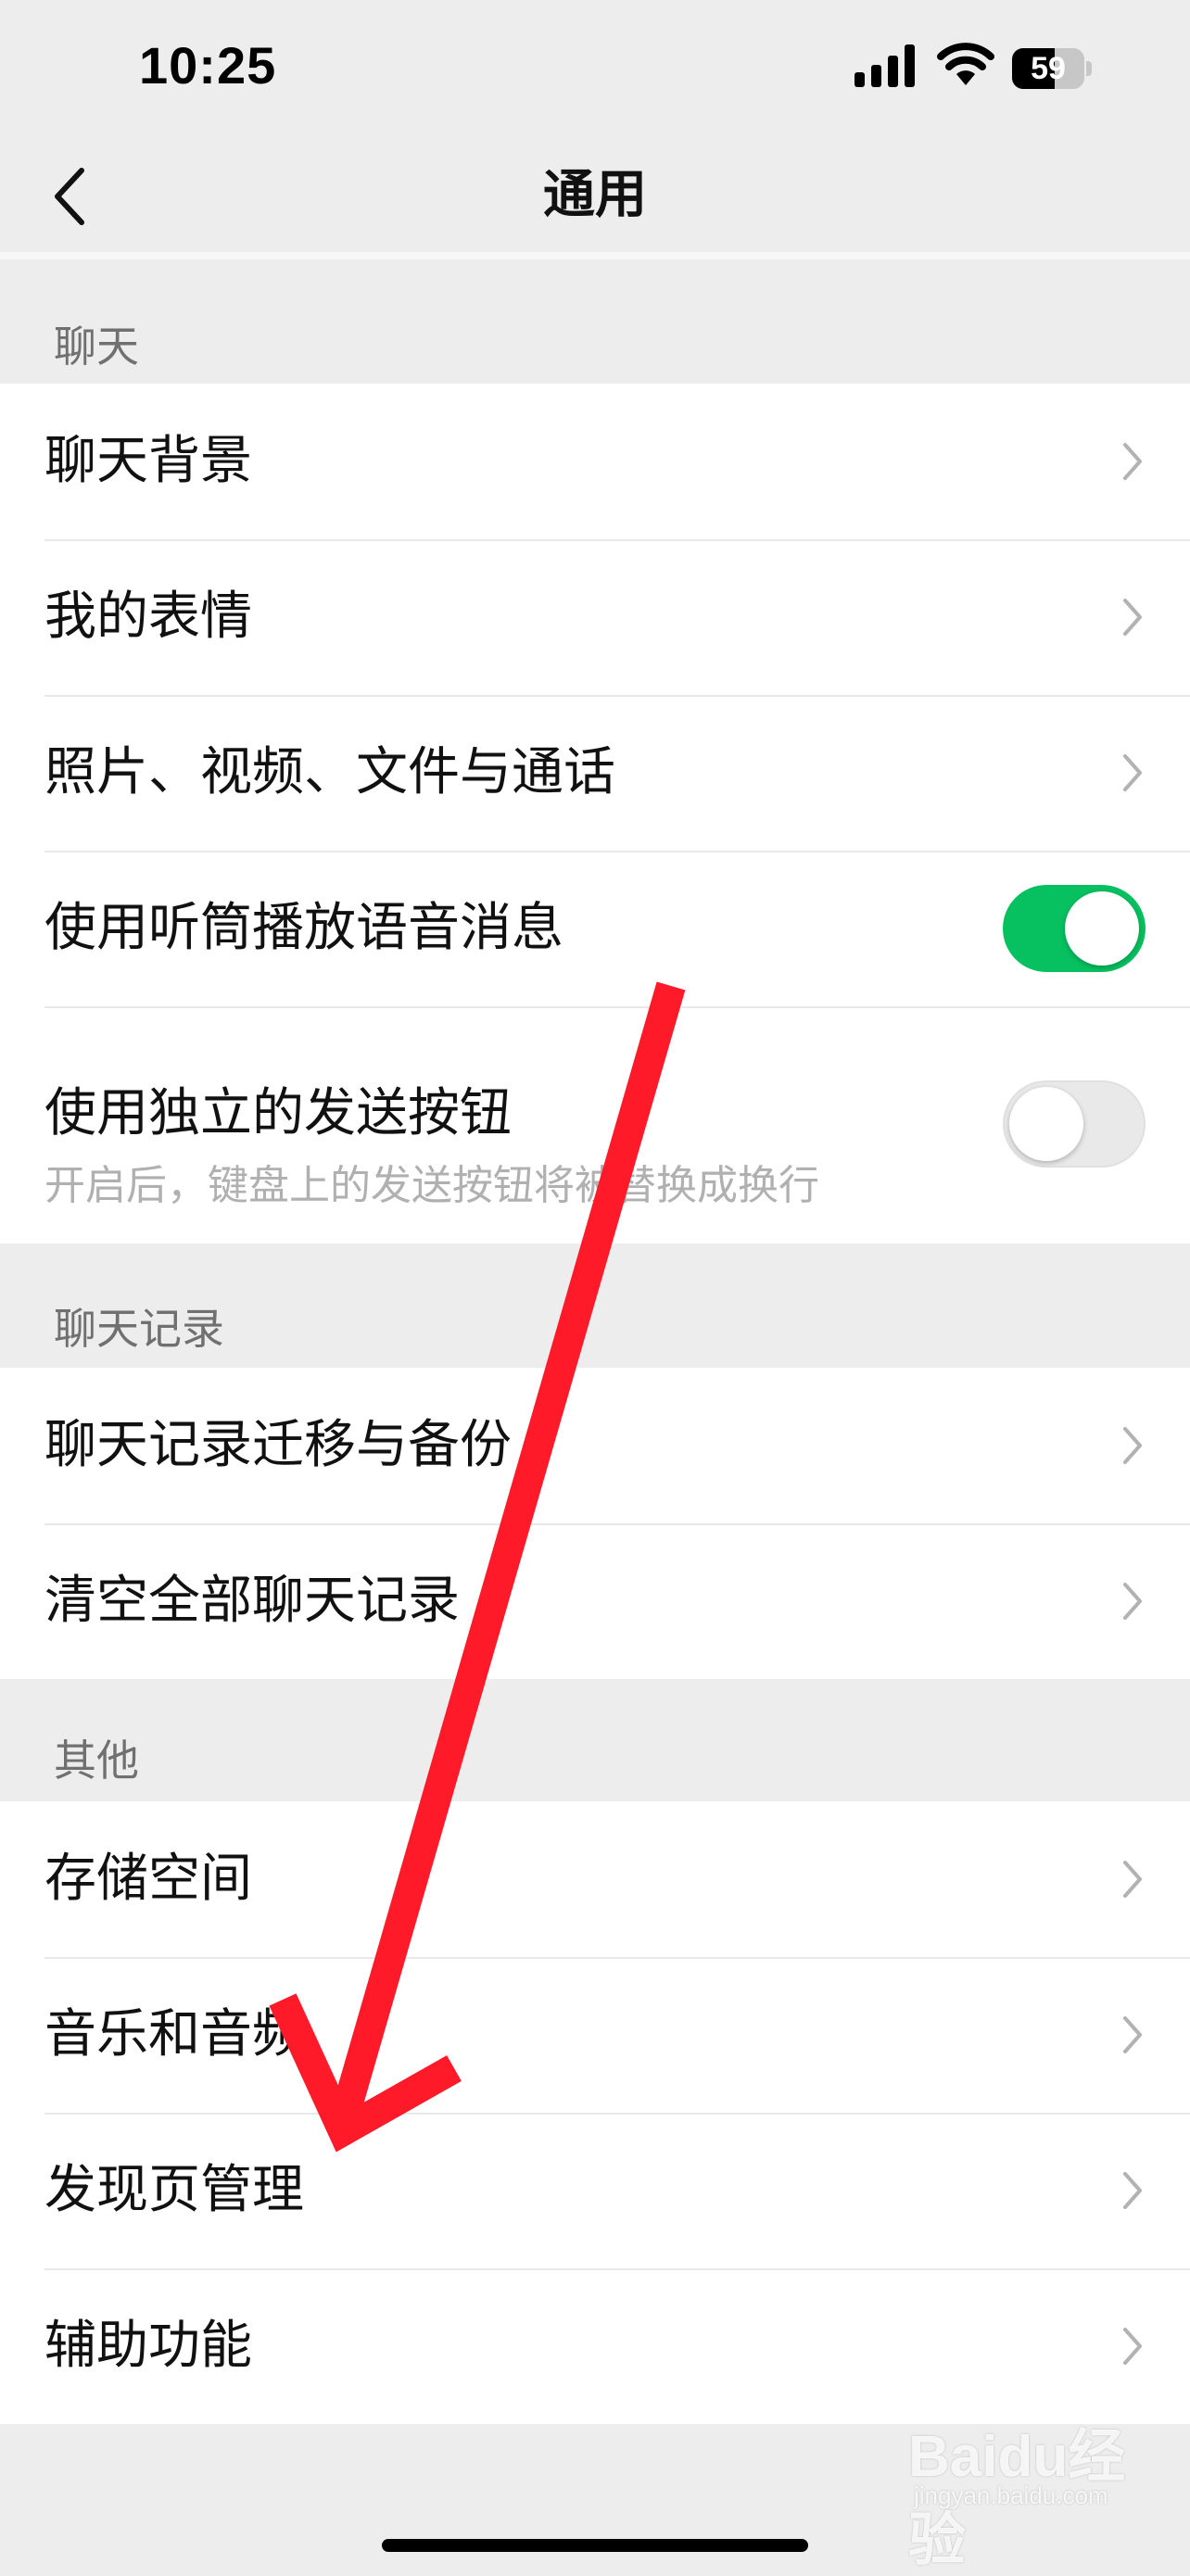  Describe the element at coordinates (595, 929) in the screenshot. I see `row-earpiece-voice: 使用听筒播放语音消息` at that location.